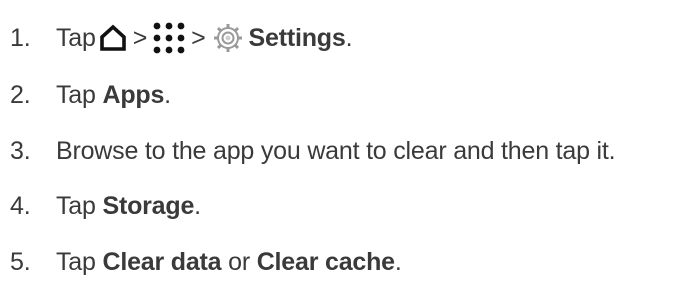  I want to click on step-1: 1. Tap > > Settings ., so click(181, 38).